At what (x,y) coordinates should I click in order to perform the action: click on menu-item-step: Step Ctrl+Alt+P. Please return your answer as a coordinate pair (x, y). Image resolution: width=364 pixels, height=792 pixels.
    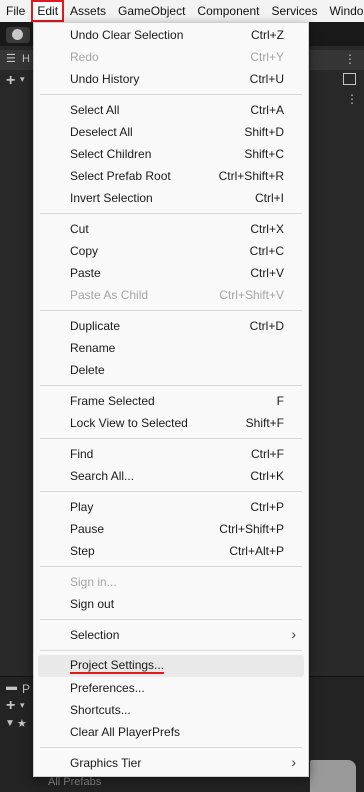
    Looking at the image, I should click on (171, 551).